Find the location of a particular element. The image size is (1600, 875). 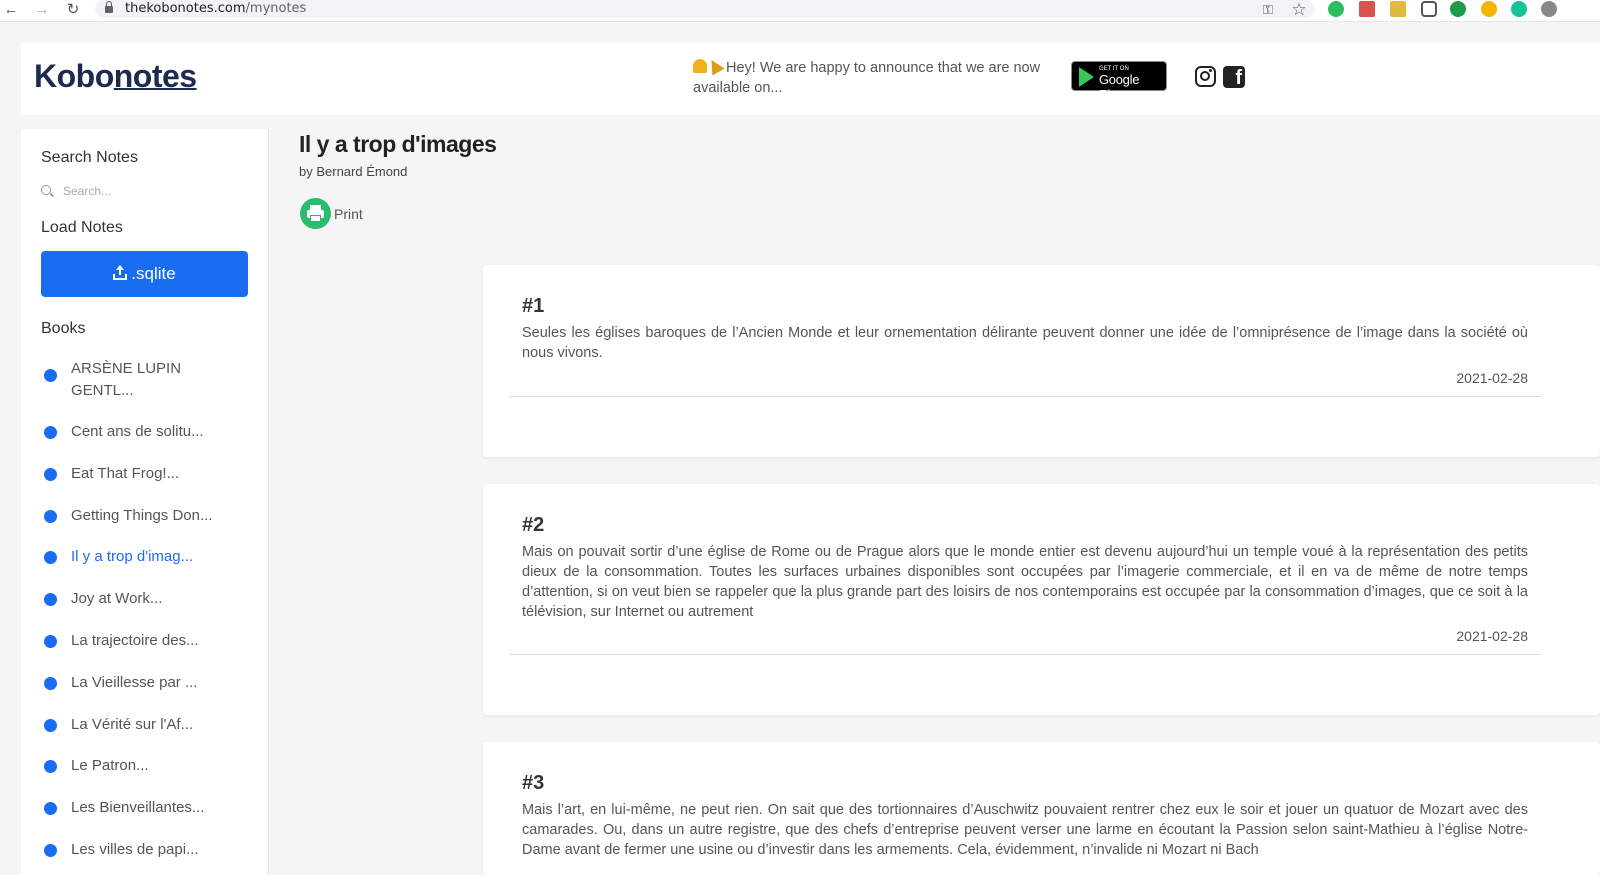

reload-icon: ↻ is located at coordinates (73, 10).